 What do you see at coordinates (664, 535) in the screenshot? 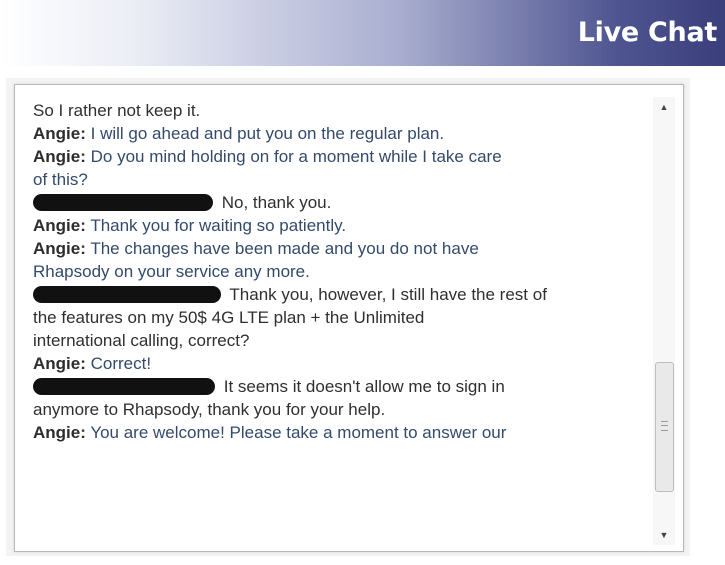
I see `scroll-down-icon: ▼` at bounding box center [664, 535].